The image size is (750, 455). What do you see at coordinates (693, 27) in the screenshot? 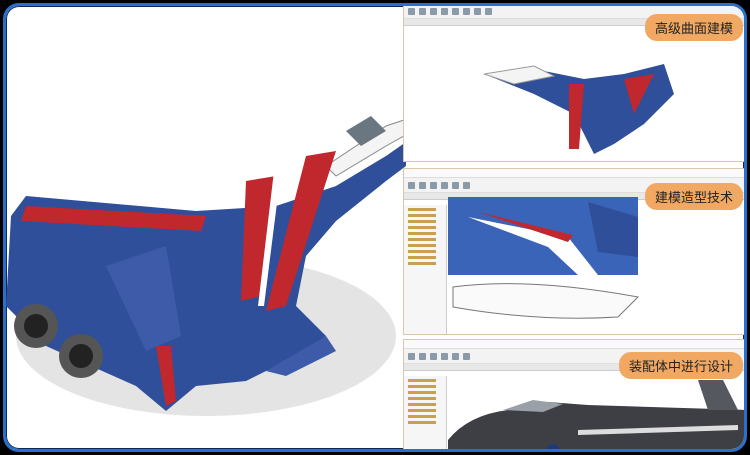
I see `feature-label: 高级曲面建模` at bounding box center [693, 27].